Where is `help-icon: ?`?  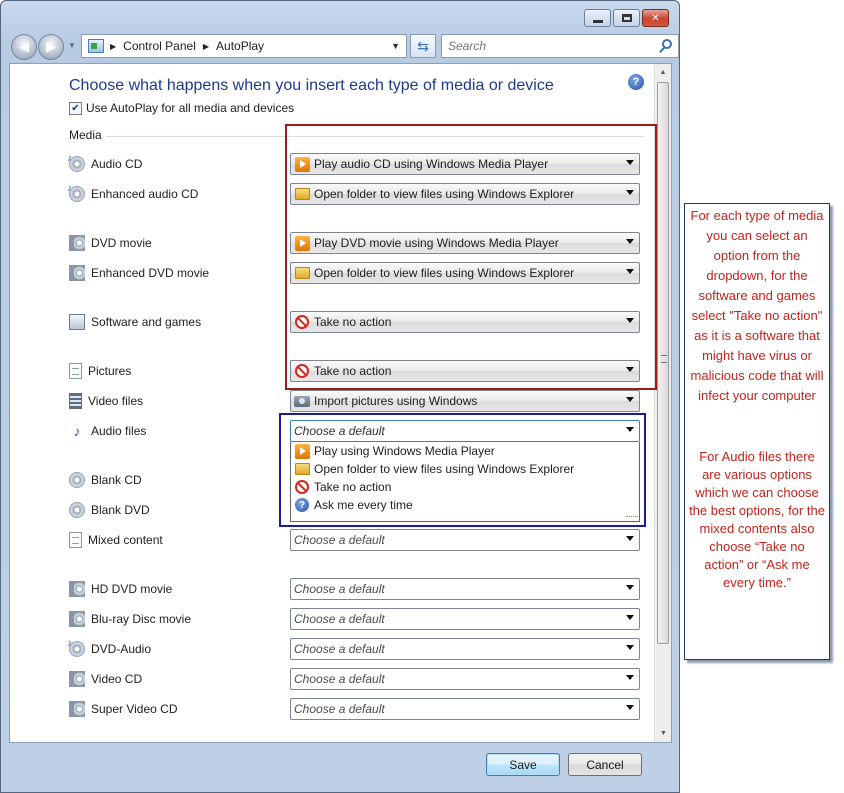
help-icon: ? is located at coordinates (636, 82).